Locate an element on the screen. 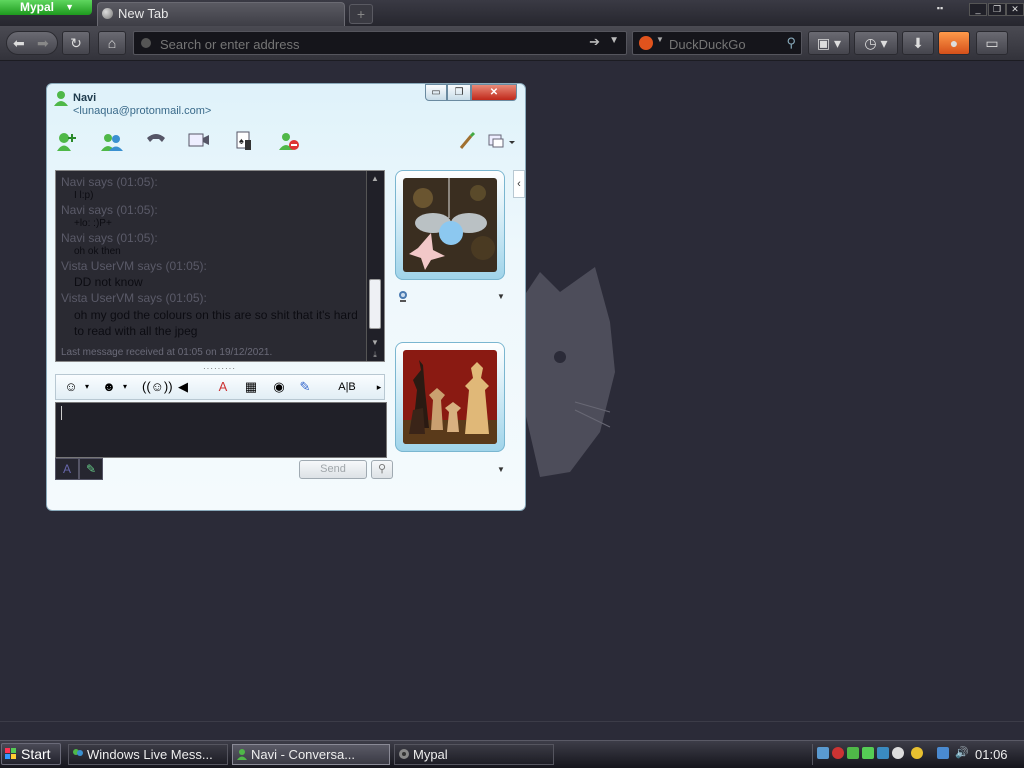 The width and height of the screenshot is (1024, 768). contact-display-picture is located at coordinates (450, 225).